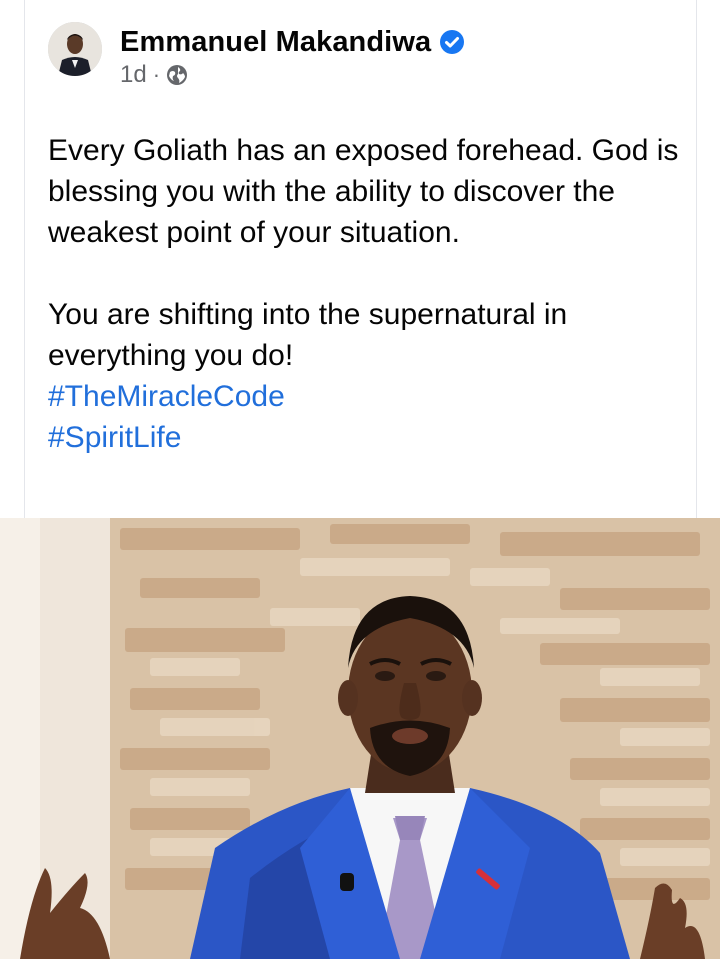 The height and width of the screenshot is (959, 720). I want to click on author-row: Emmanuel Makandiwa, so click(292, 42).